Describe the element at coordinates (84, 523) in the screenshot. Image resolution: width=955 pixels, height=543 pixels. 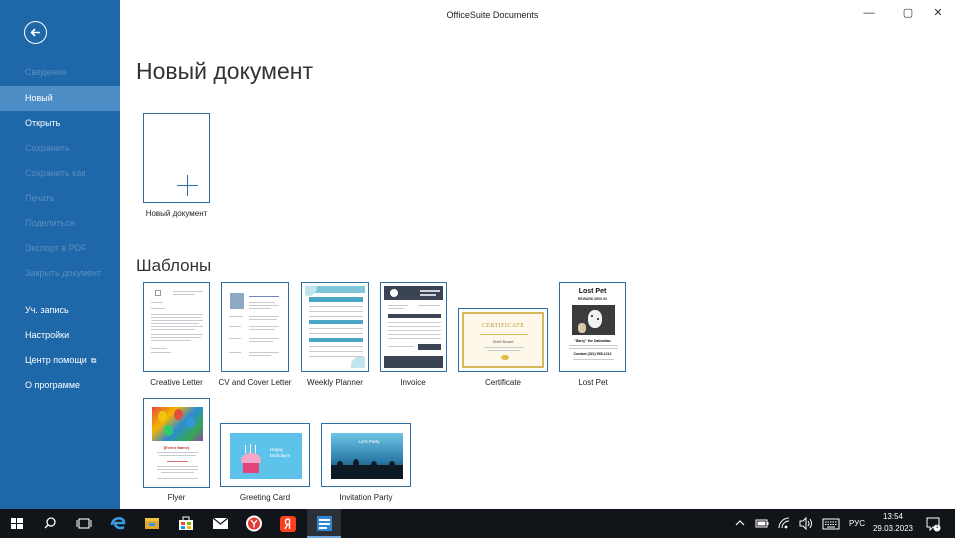
I see `task-view-icon` at that location.